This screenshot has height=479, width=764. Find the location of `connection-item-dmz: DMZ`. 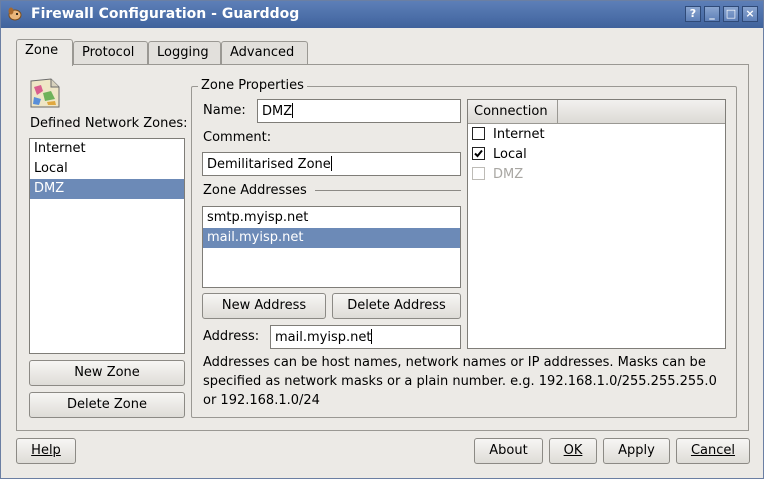

connection-item-dmz: DMZ is located at coordinates (497, 175).